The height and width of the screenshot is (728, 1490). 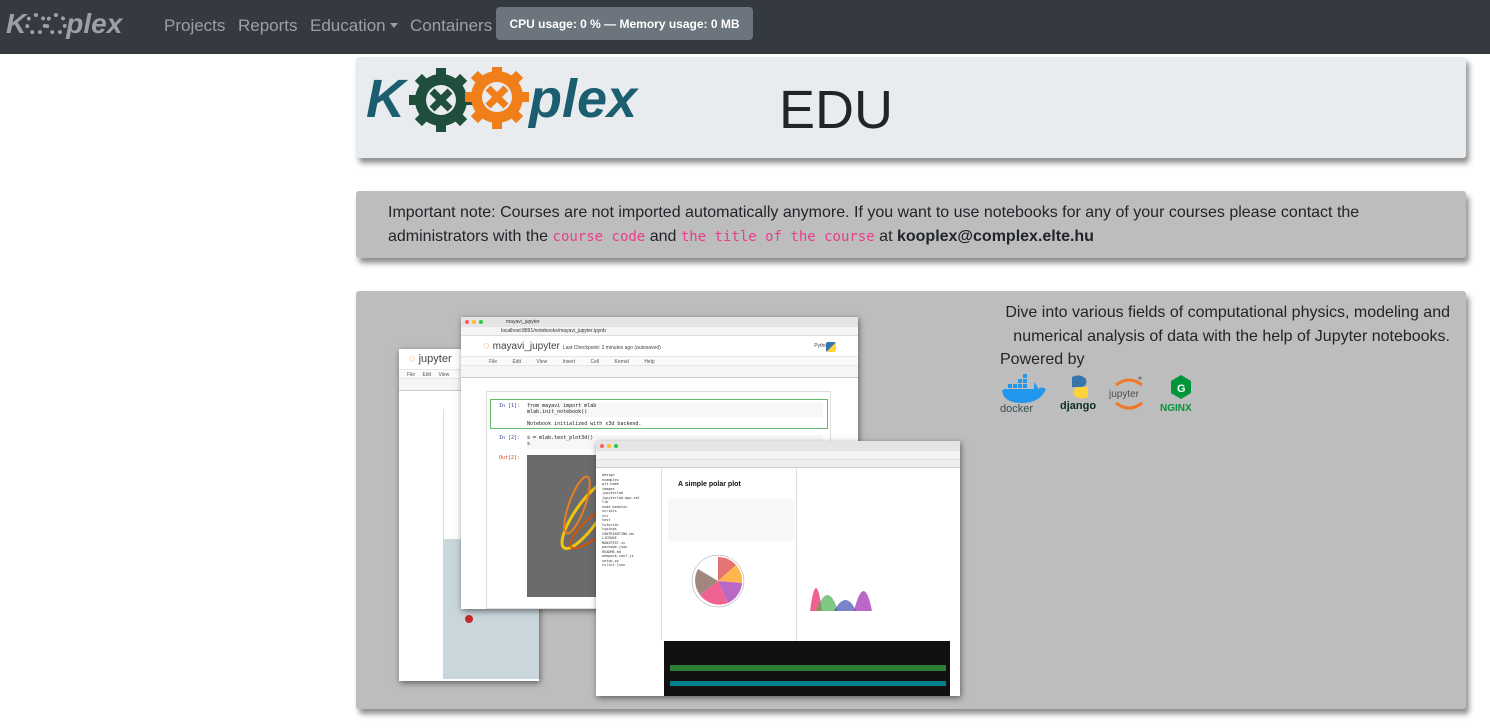 I want to click on python-icon, so click(x=831, y=347).